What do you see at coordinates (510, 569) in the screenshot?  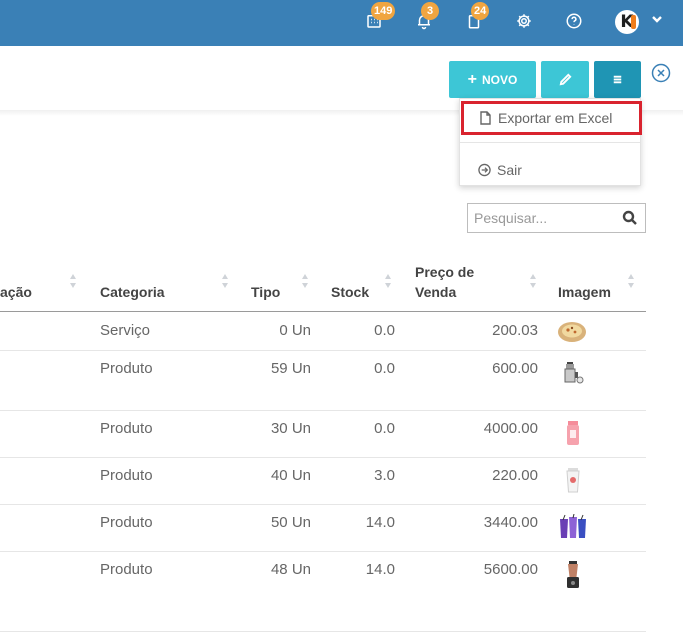 I see `cell-preco: 5600.00` at bounding box center [510, 569].